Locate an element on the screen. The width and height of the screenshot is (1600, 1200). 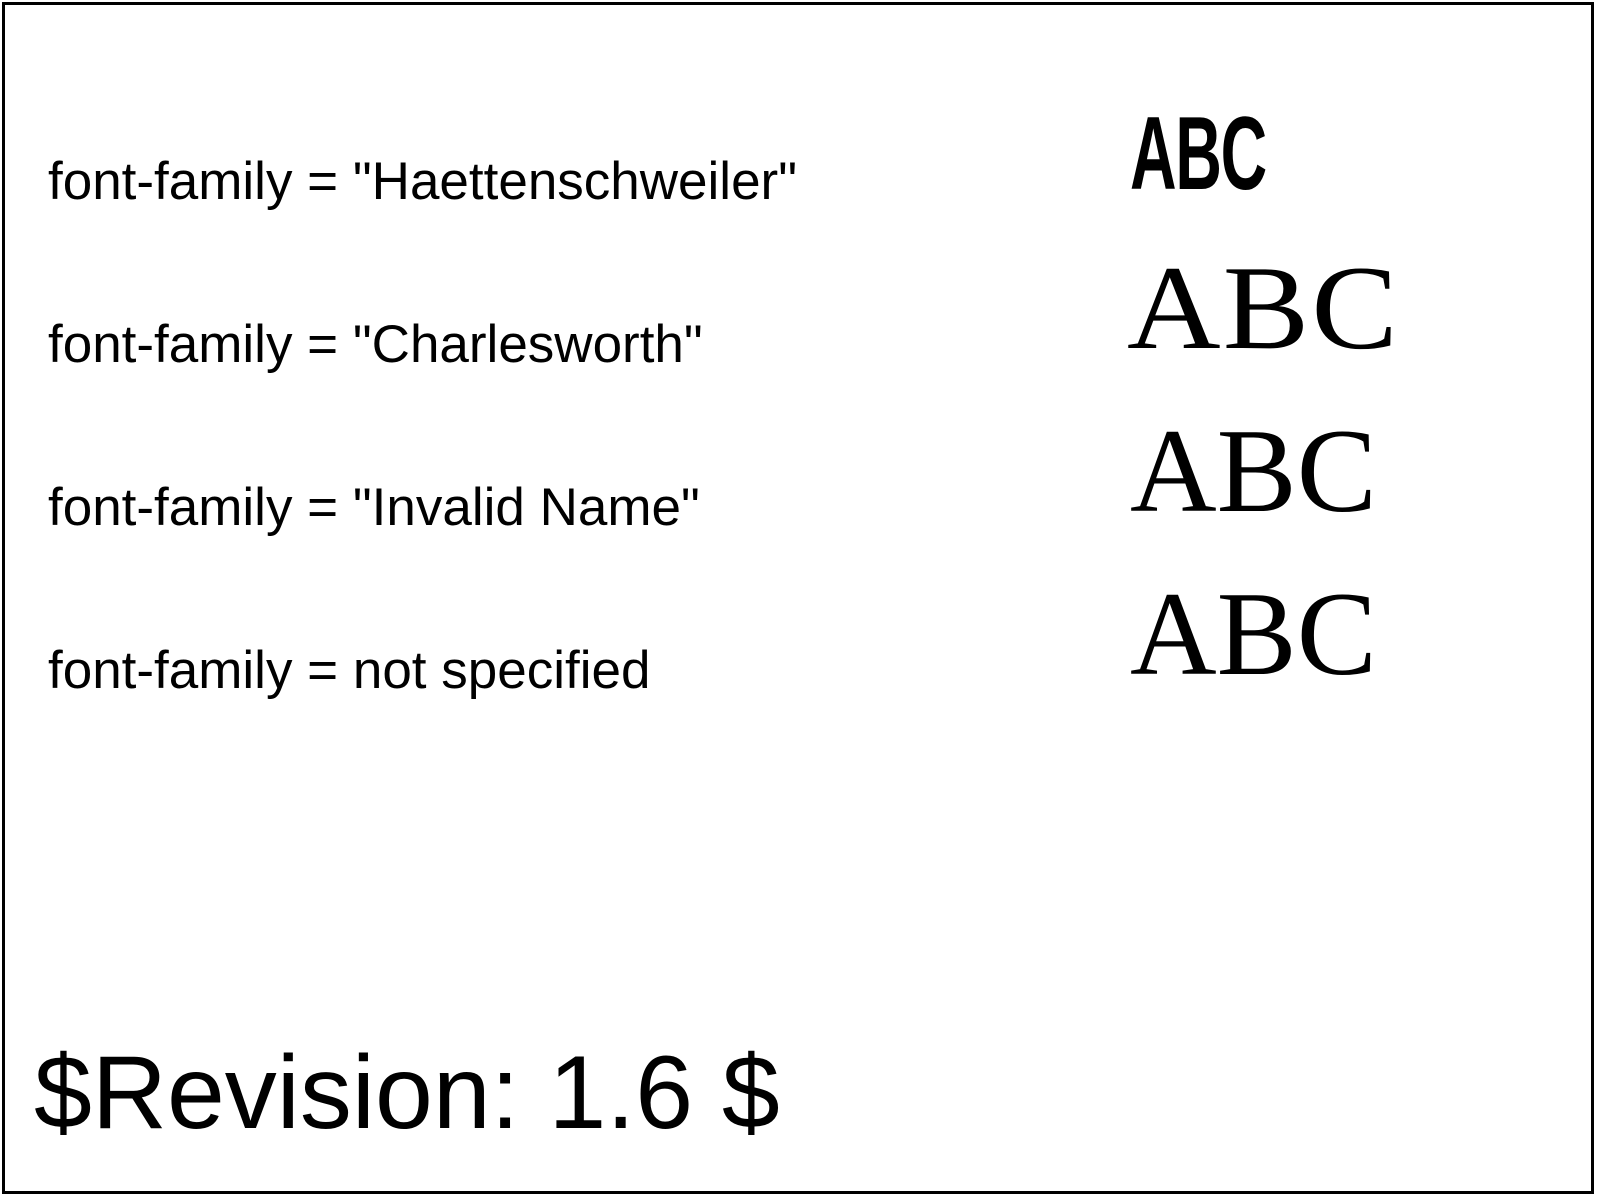
font-family-label: font-family = "Haettenschweiler" is located at coordinates (423, 181).